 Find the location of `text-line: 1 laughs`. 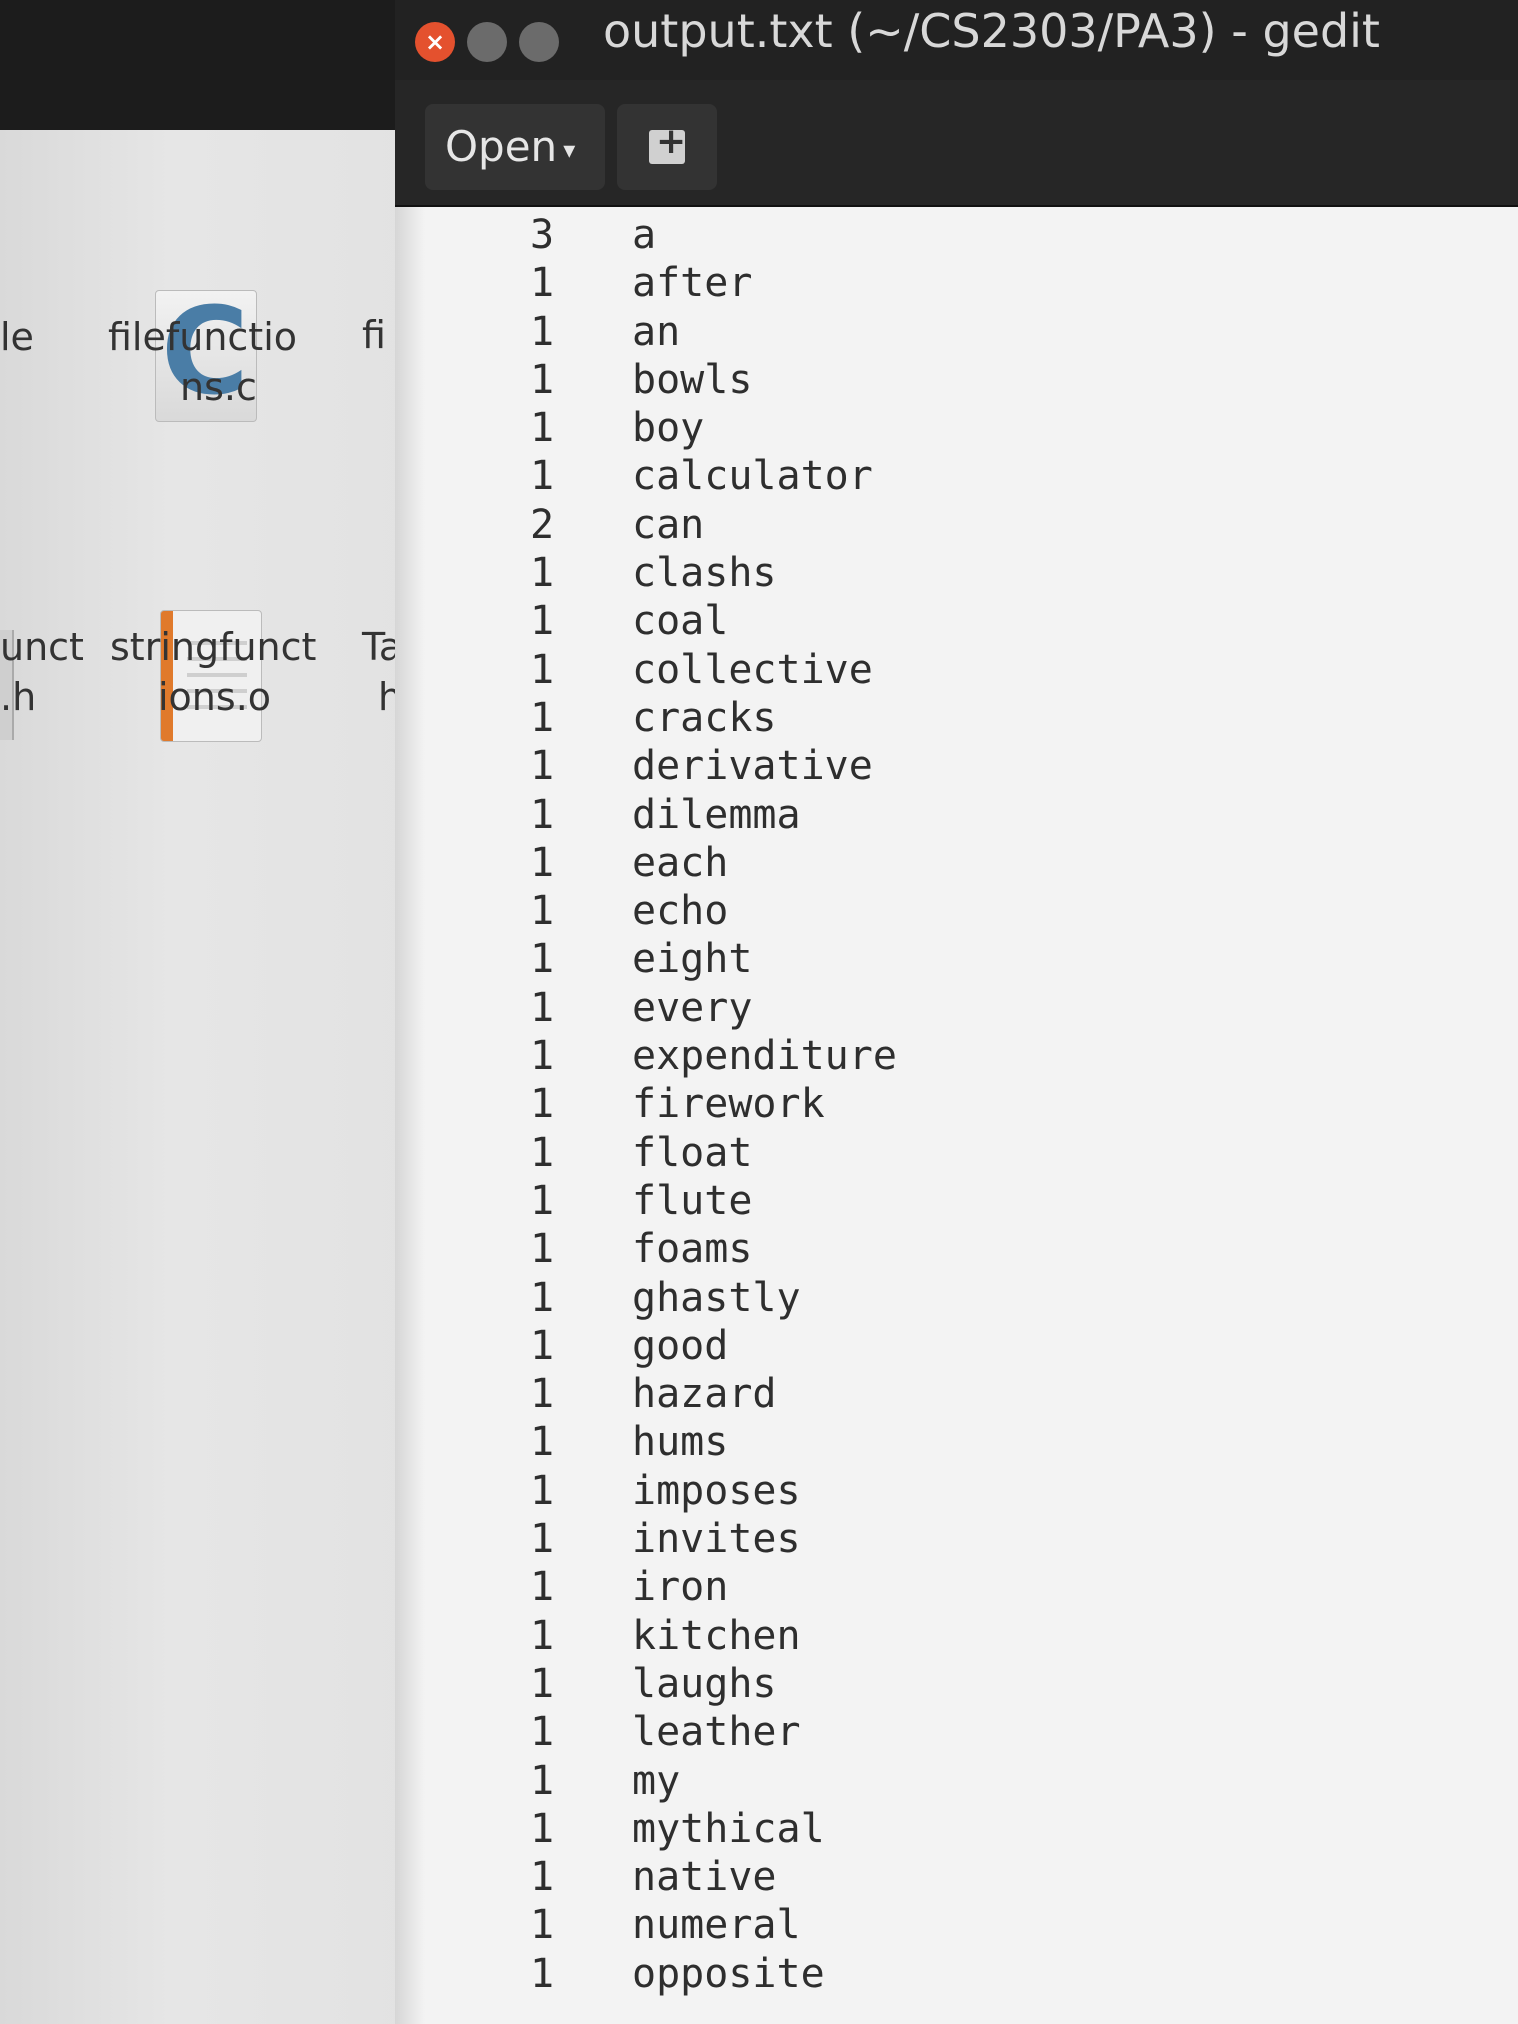

text-line: 1 laughs is located at coordinates (713, 1684).